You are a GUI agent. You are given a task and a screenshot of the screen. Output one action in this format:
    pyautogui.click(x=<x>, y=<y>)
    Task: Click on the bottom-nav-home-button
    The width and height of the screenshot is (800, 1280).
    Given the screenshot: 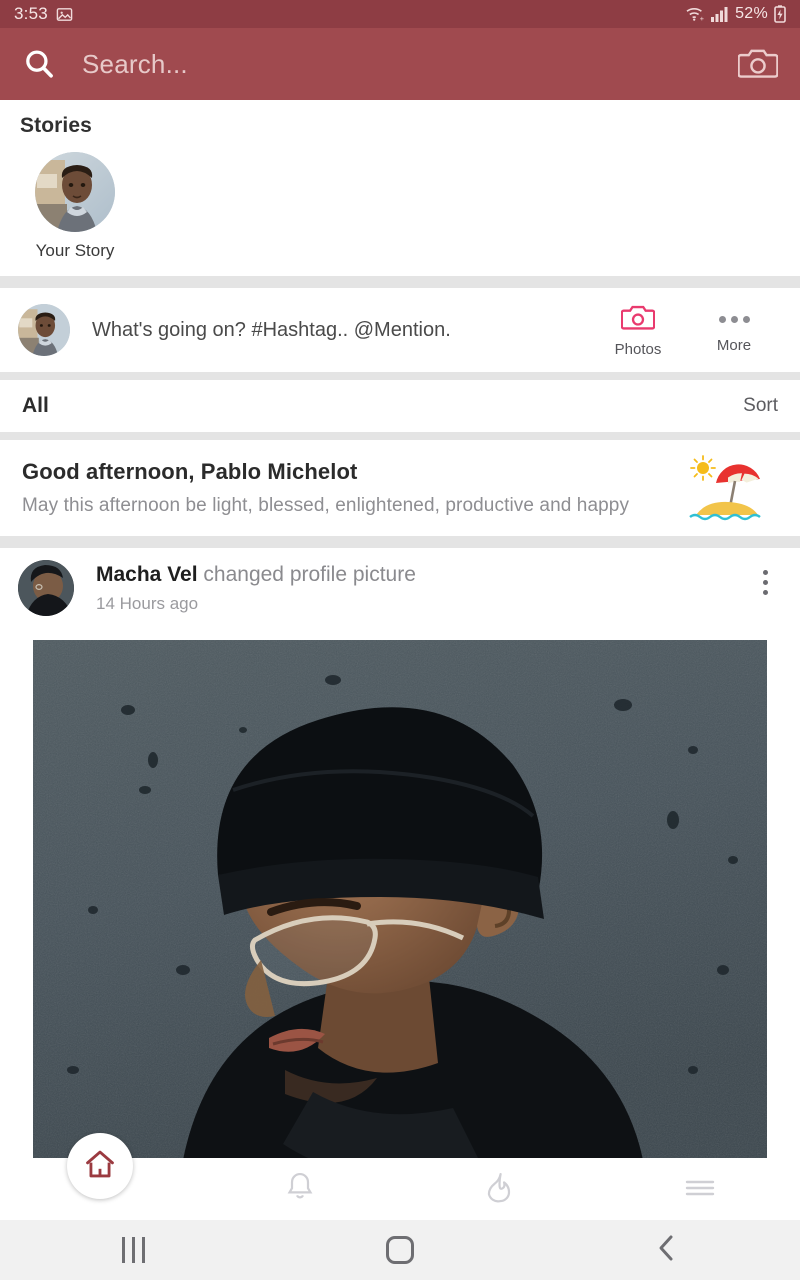 What is the action you would take?
    pyautogui.click(x=100, y=1166)
    